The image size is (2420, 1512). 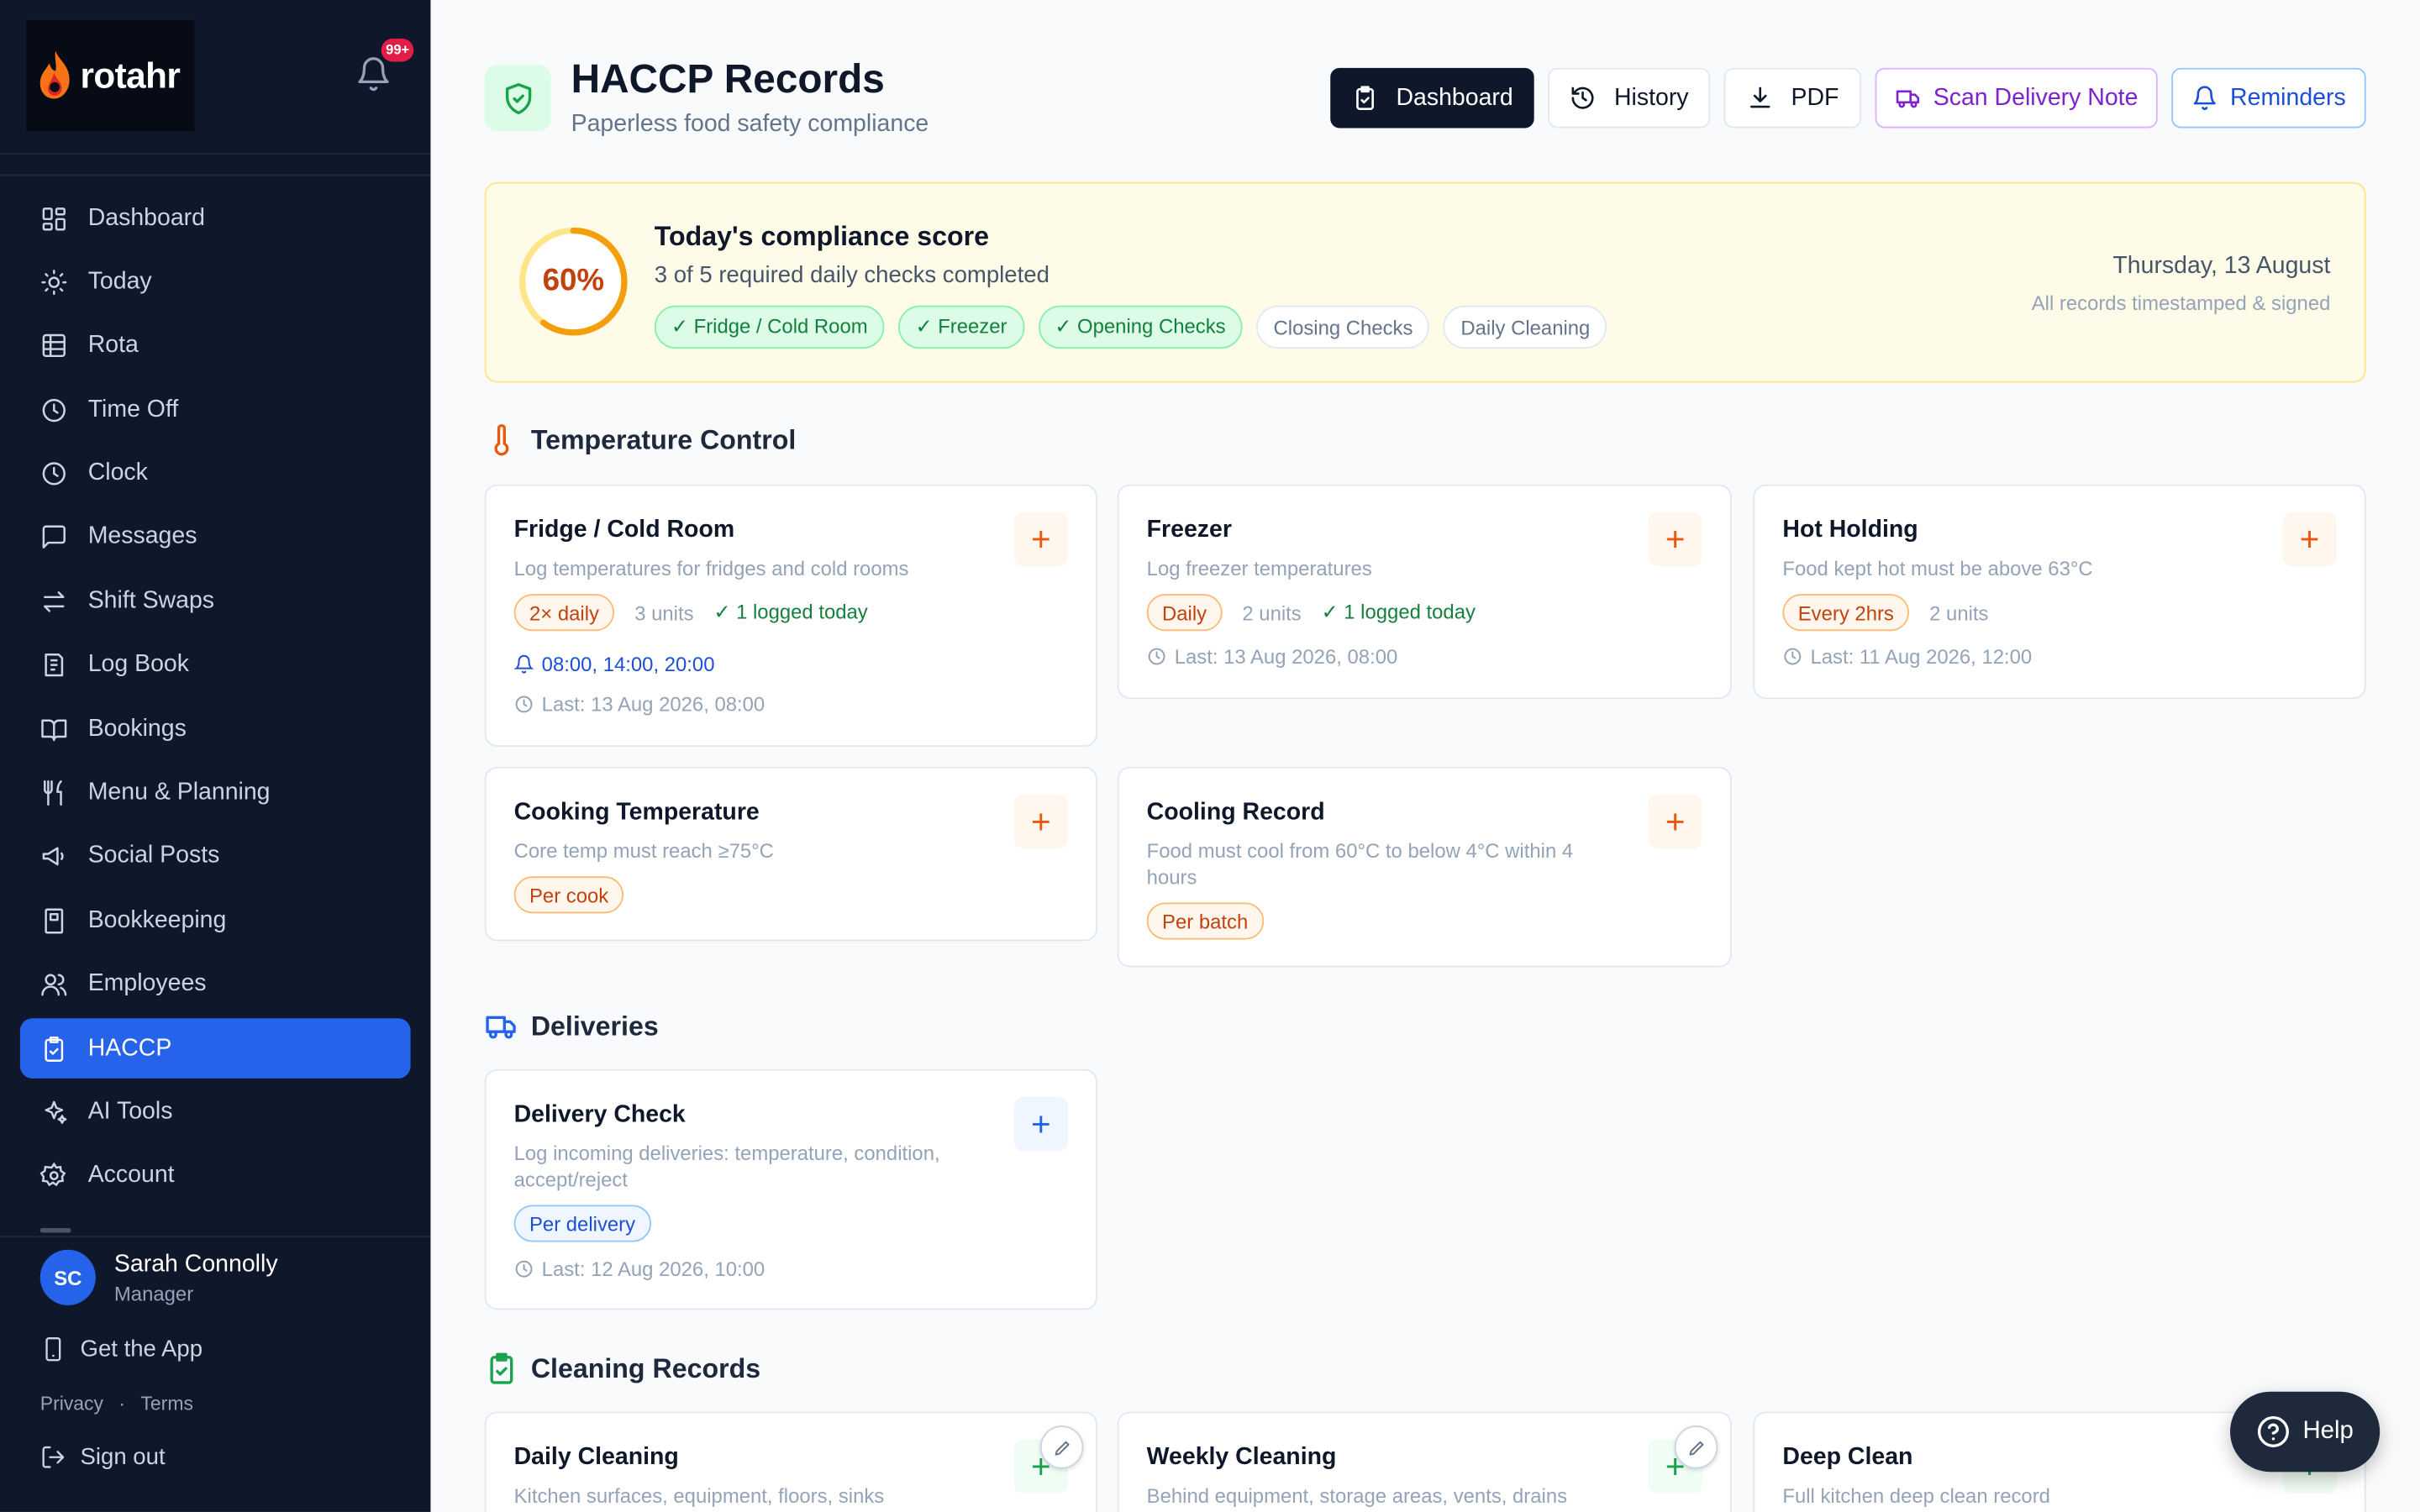 I want to click on last-record-text: Last: 11 Aug 2026, 12:00, so click(x=1922, y=656).